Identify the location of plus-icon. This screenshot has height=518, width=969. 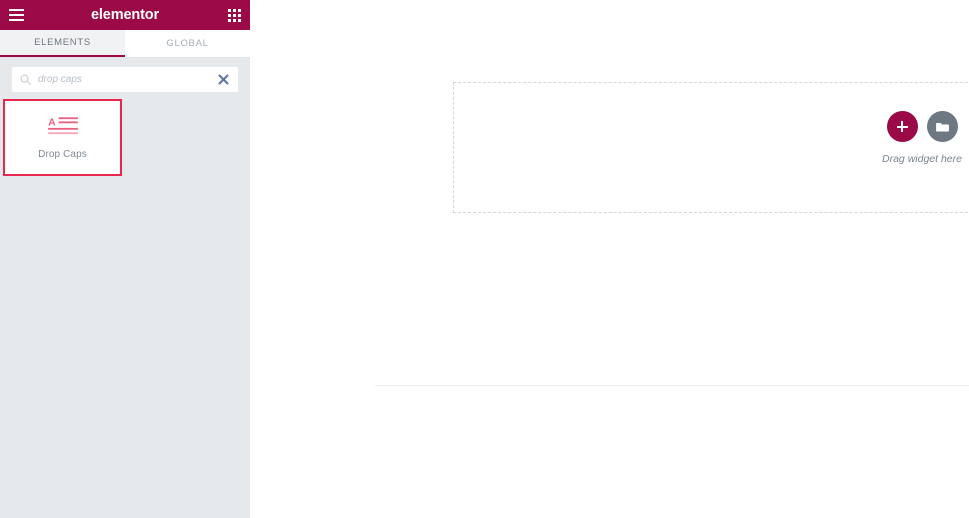
(902, 126).